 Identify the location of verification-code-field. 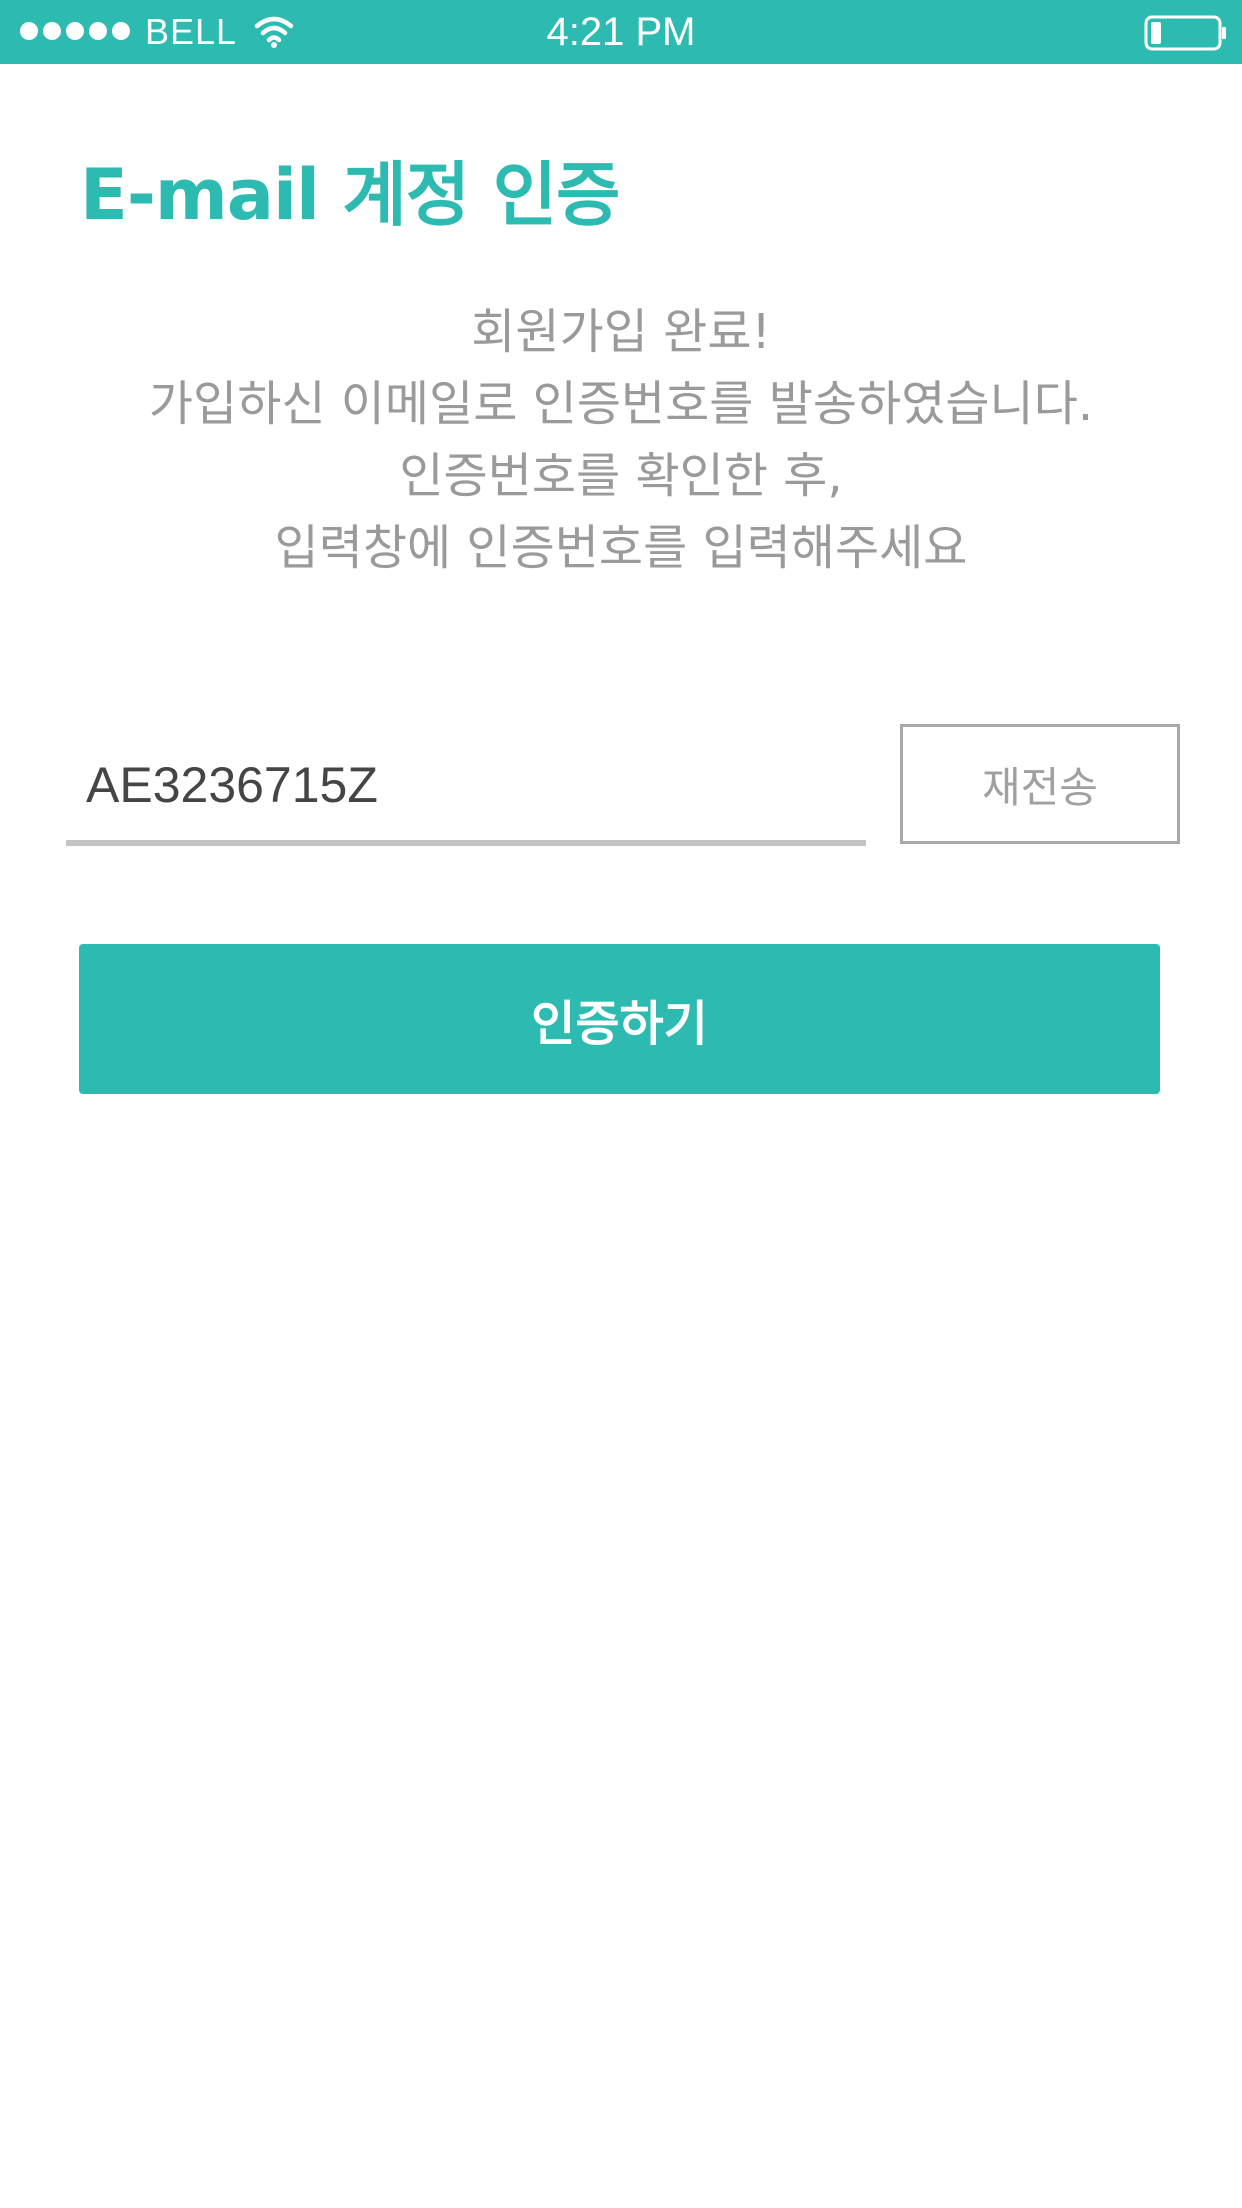
(466, 788).